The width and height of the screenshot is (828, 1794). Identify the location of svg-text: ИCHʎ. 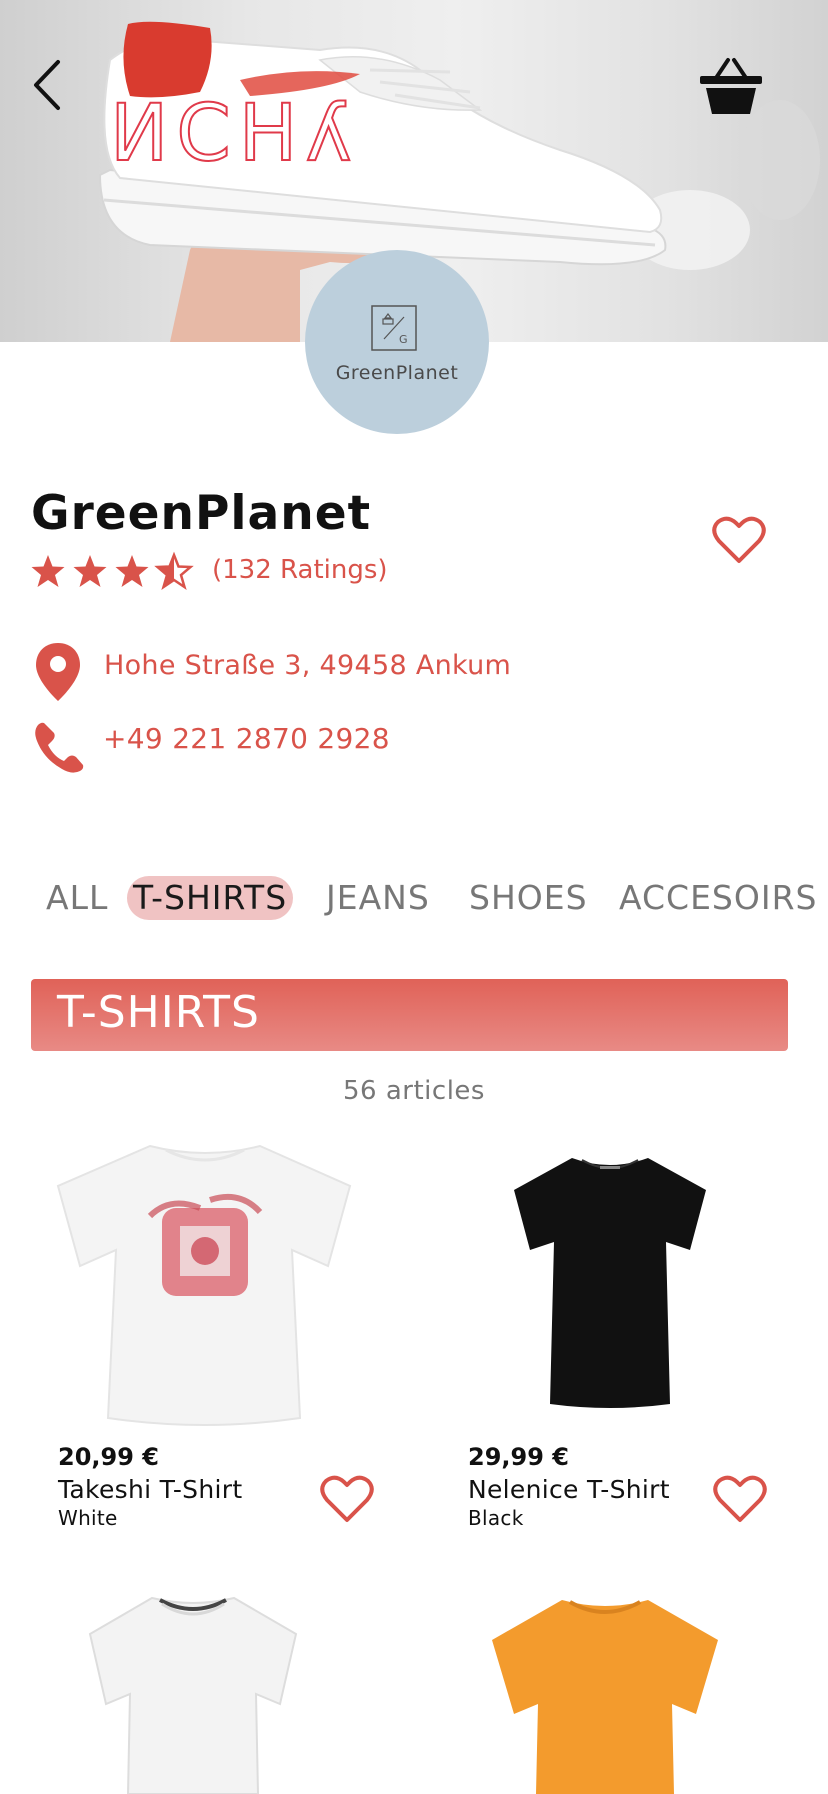
(235, 134).